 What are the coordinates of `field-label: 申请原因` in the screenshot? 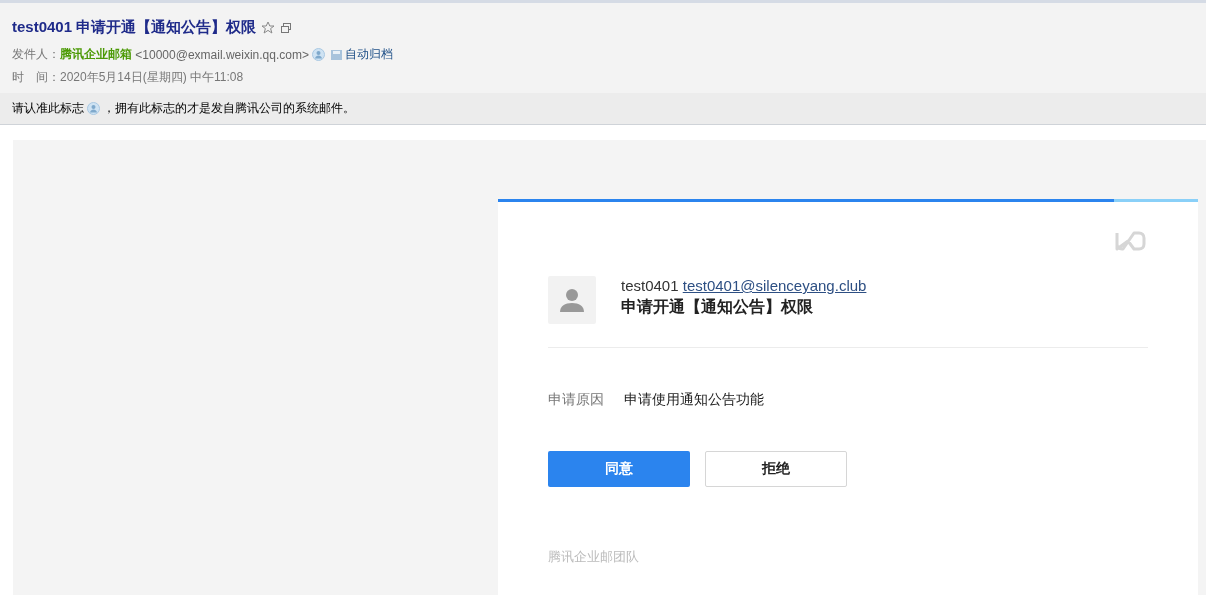 It's located at (576, 400).